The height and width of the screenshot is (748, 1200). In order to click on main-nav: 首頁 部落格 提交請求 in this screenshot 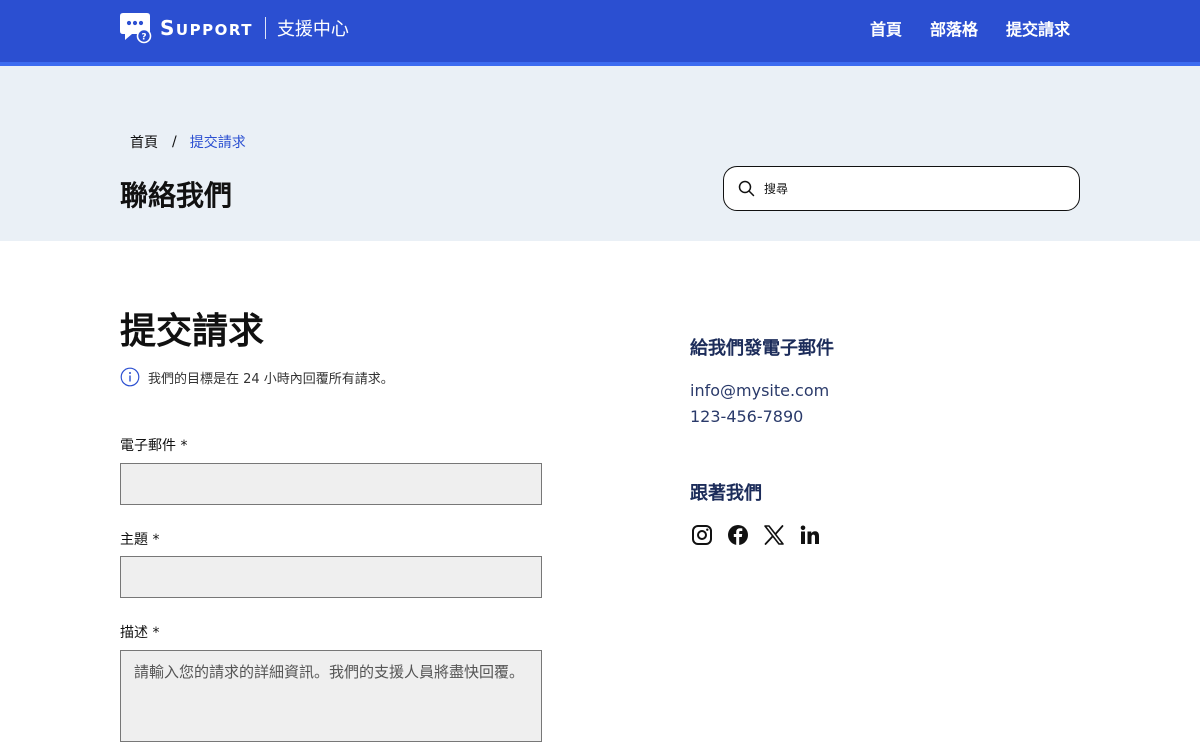, I will do `click(970, 28)`.